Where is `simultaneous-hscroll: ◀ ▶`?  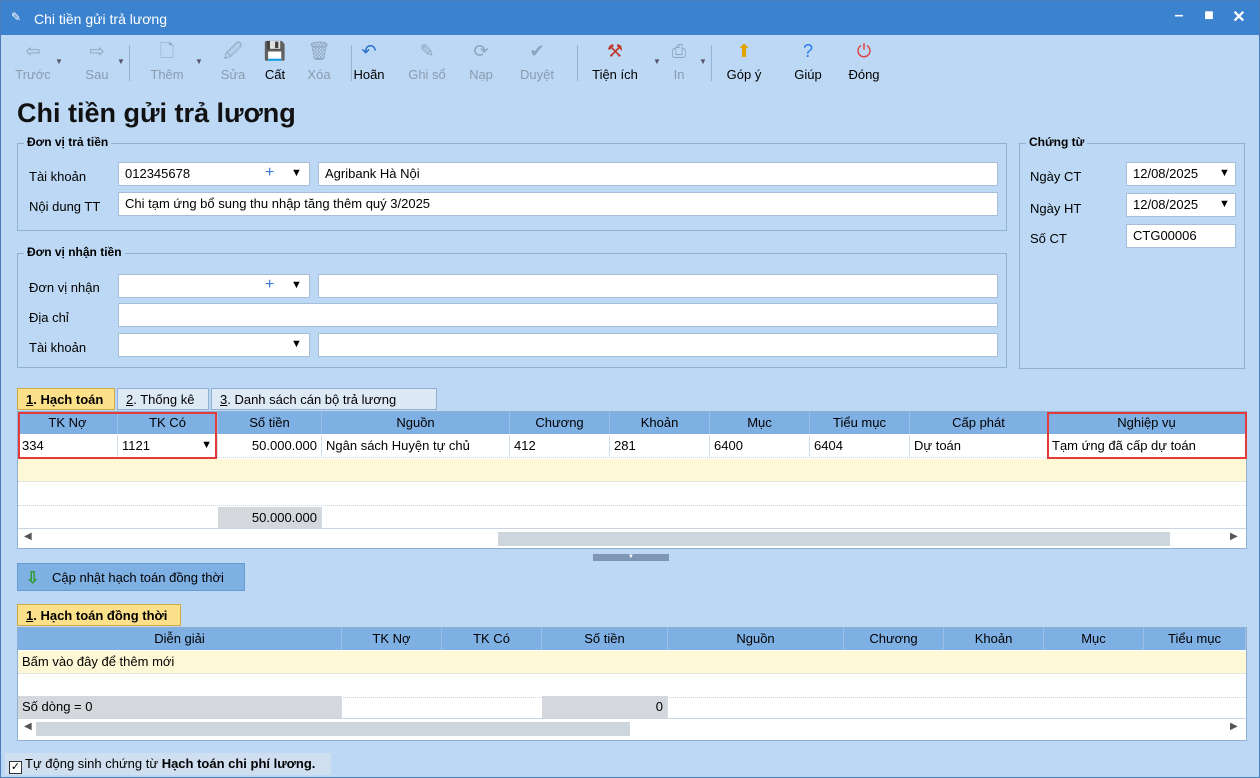 simultaneous-hscroll: ◀ ▶ is located at coordinates (632, 728).